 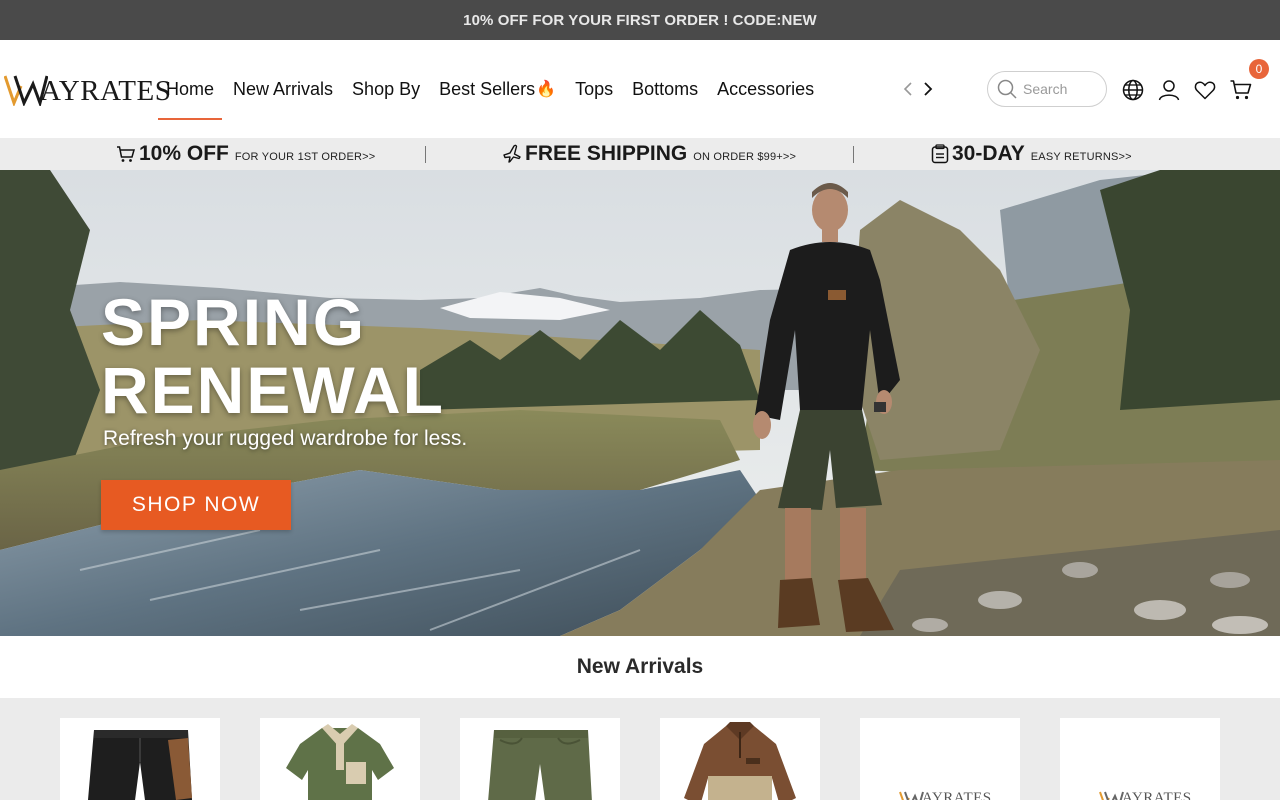 I want to click on promo-first-order: 10% OFF FOR YOUR 1ST ORDER>>, so click(x=245, y=154).